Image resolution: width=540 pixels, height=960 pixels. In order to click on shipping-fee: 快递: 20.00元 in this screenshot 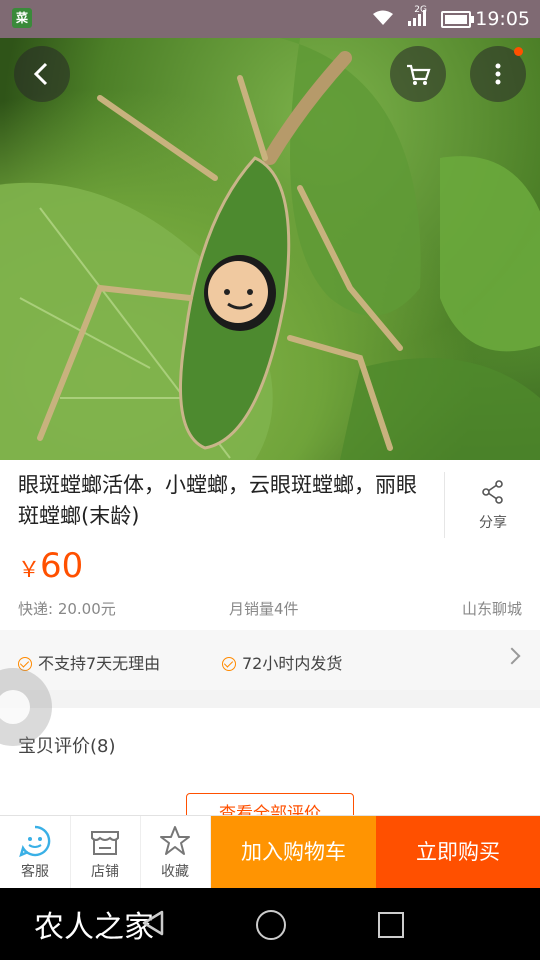, I will do `click(67, 609)`.